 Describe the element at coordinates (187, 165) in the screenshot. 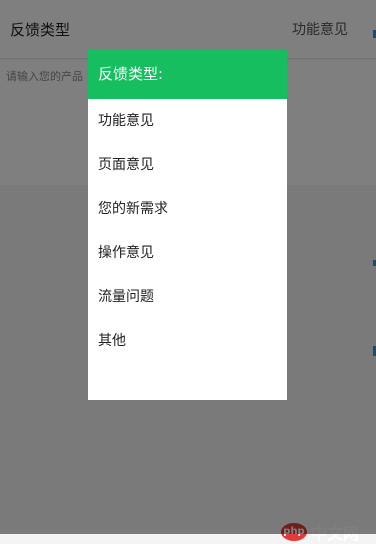

I see `dialog-option: 页面意见` at that location.